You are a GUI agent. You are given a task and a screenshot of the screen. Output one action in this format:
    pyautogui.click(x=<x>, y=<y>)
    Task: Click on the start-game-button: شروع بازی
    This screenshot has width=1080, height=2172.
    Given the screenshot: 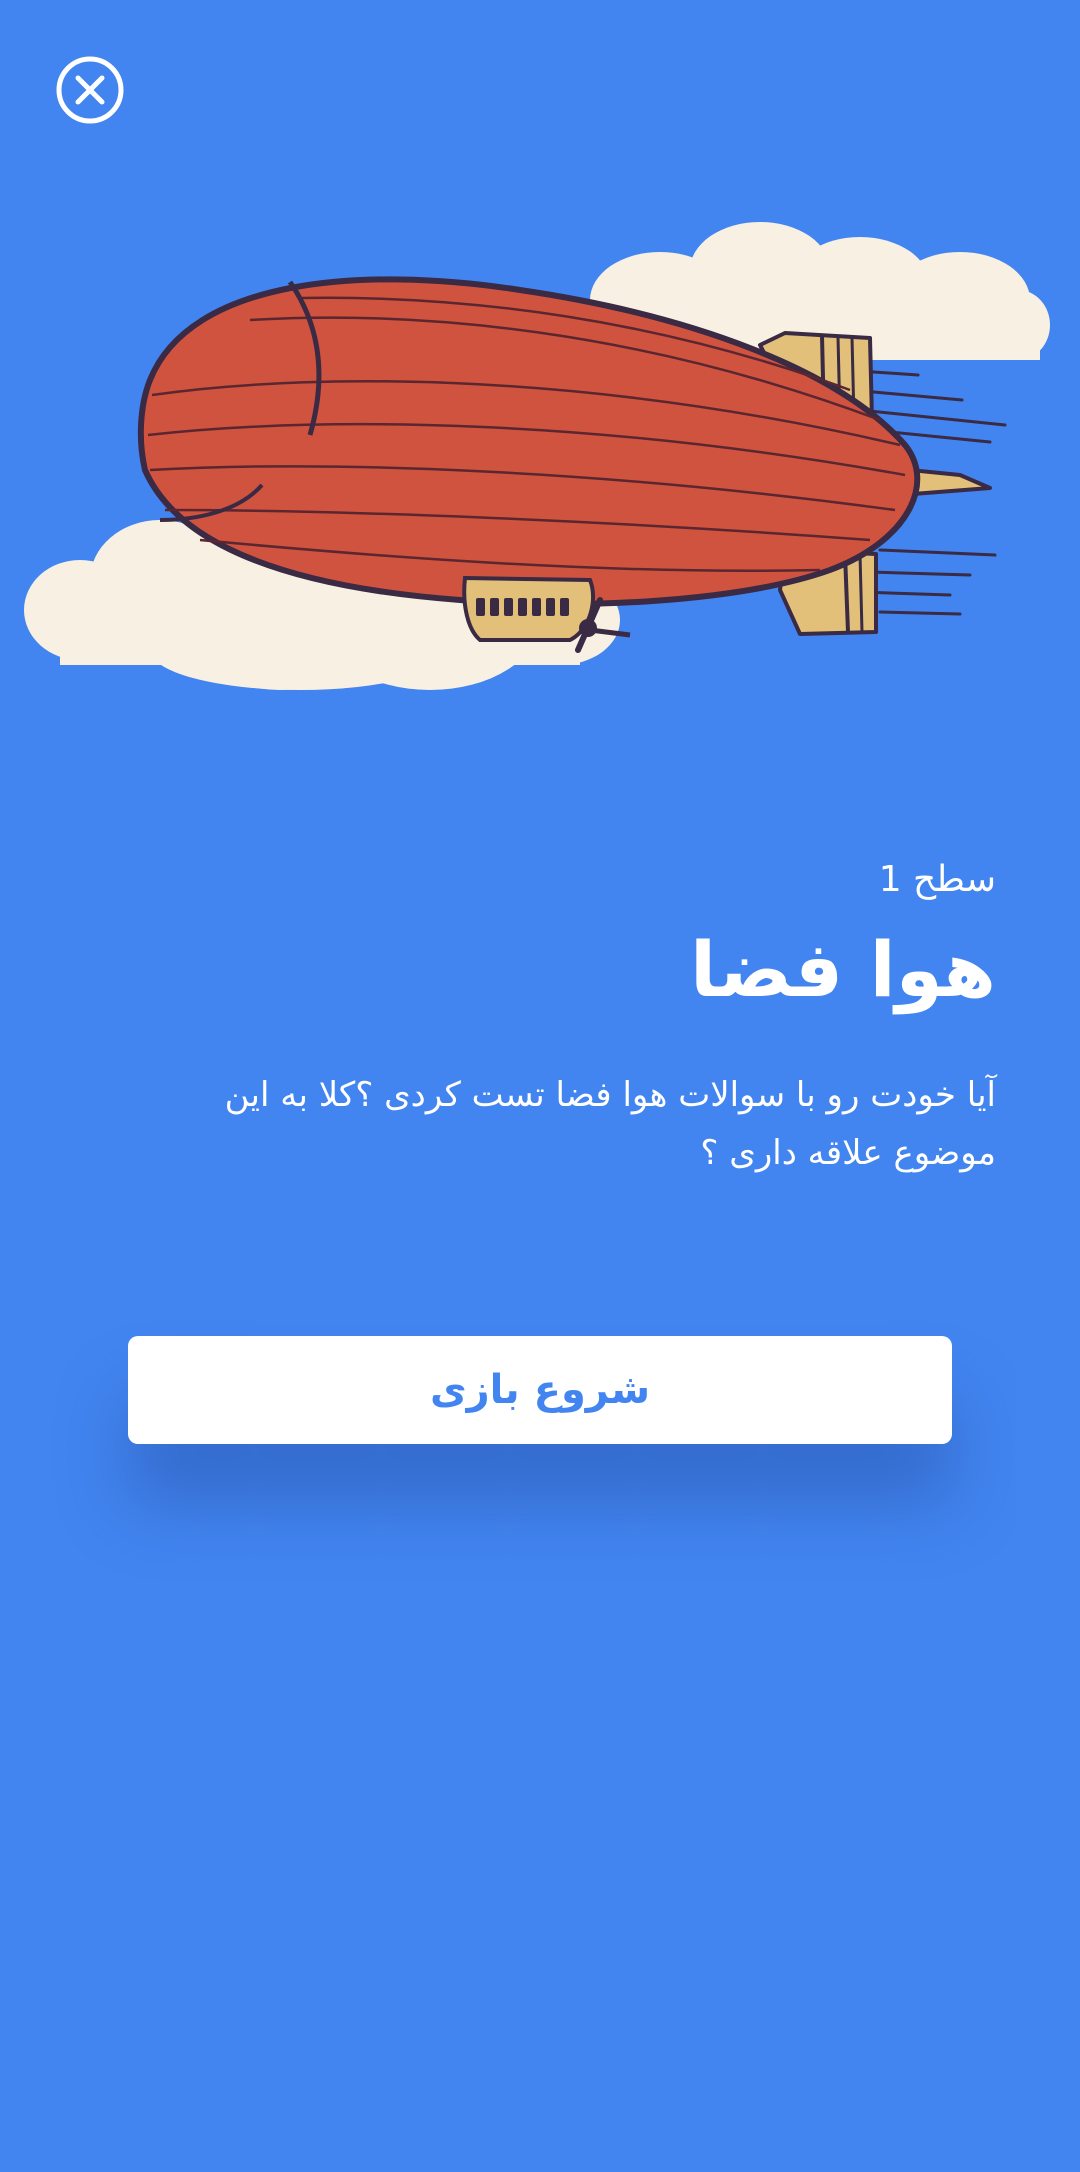 What is the action you would take?
    pyautogui.click(x=540, y=1390)
    